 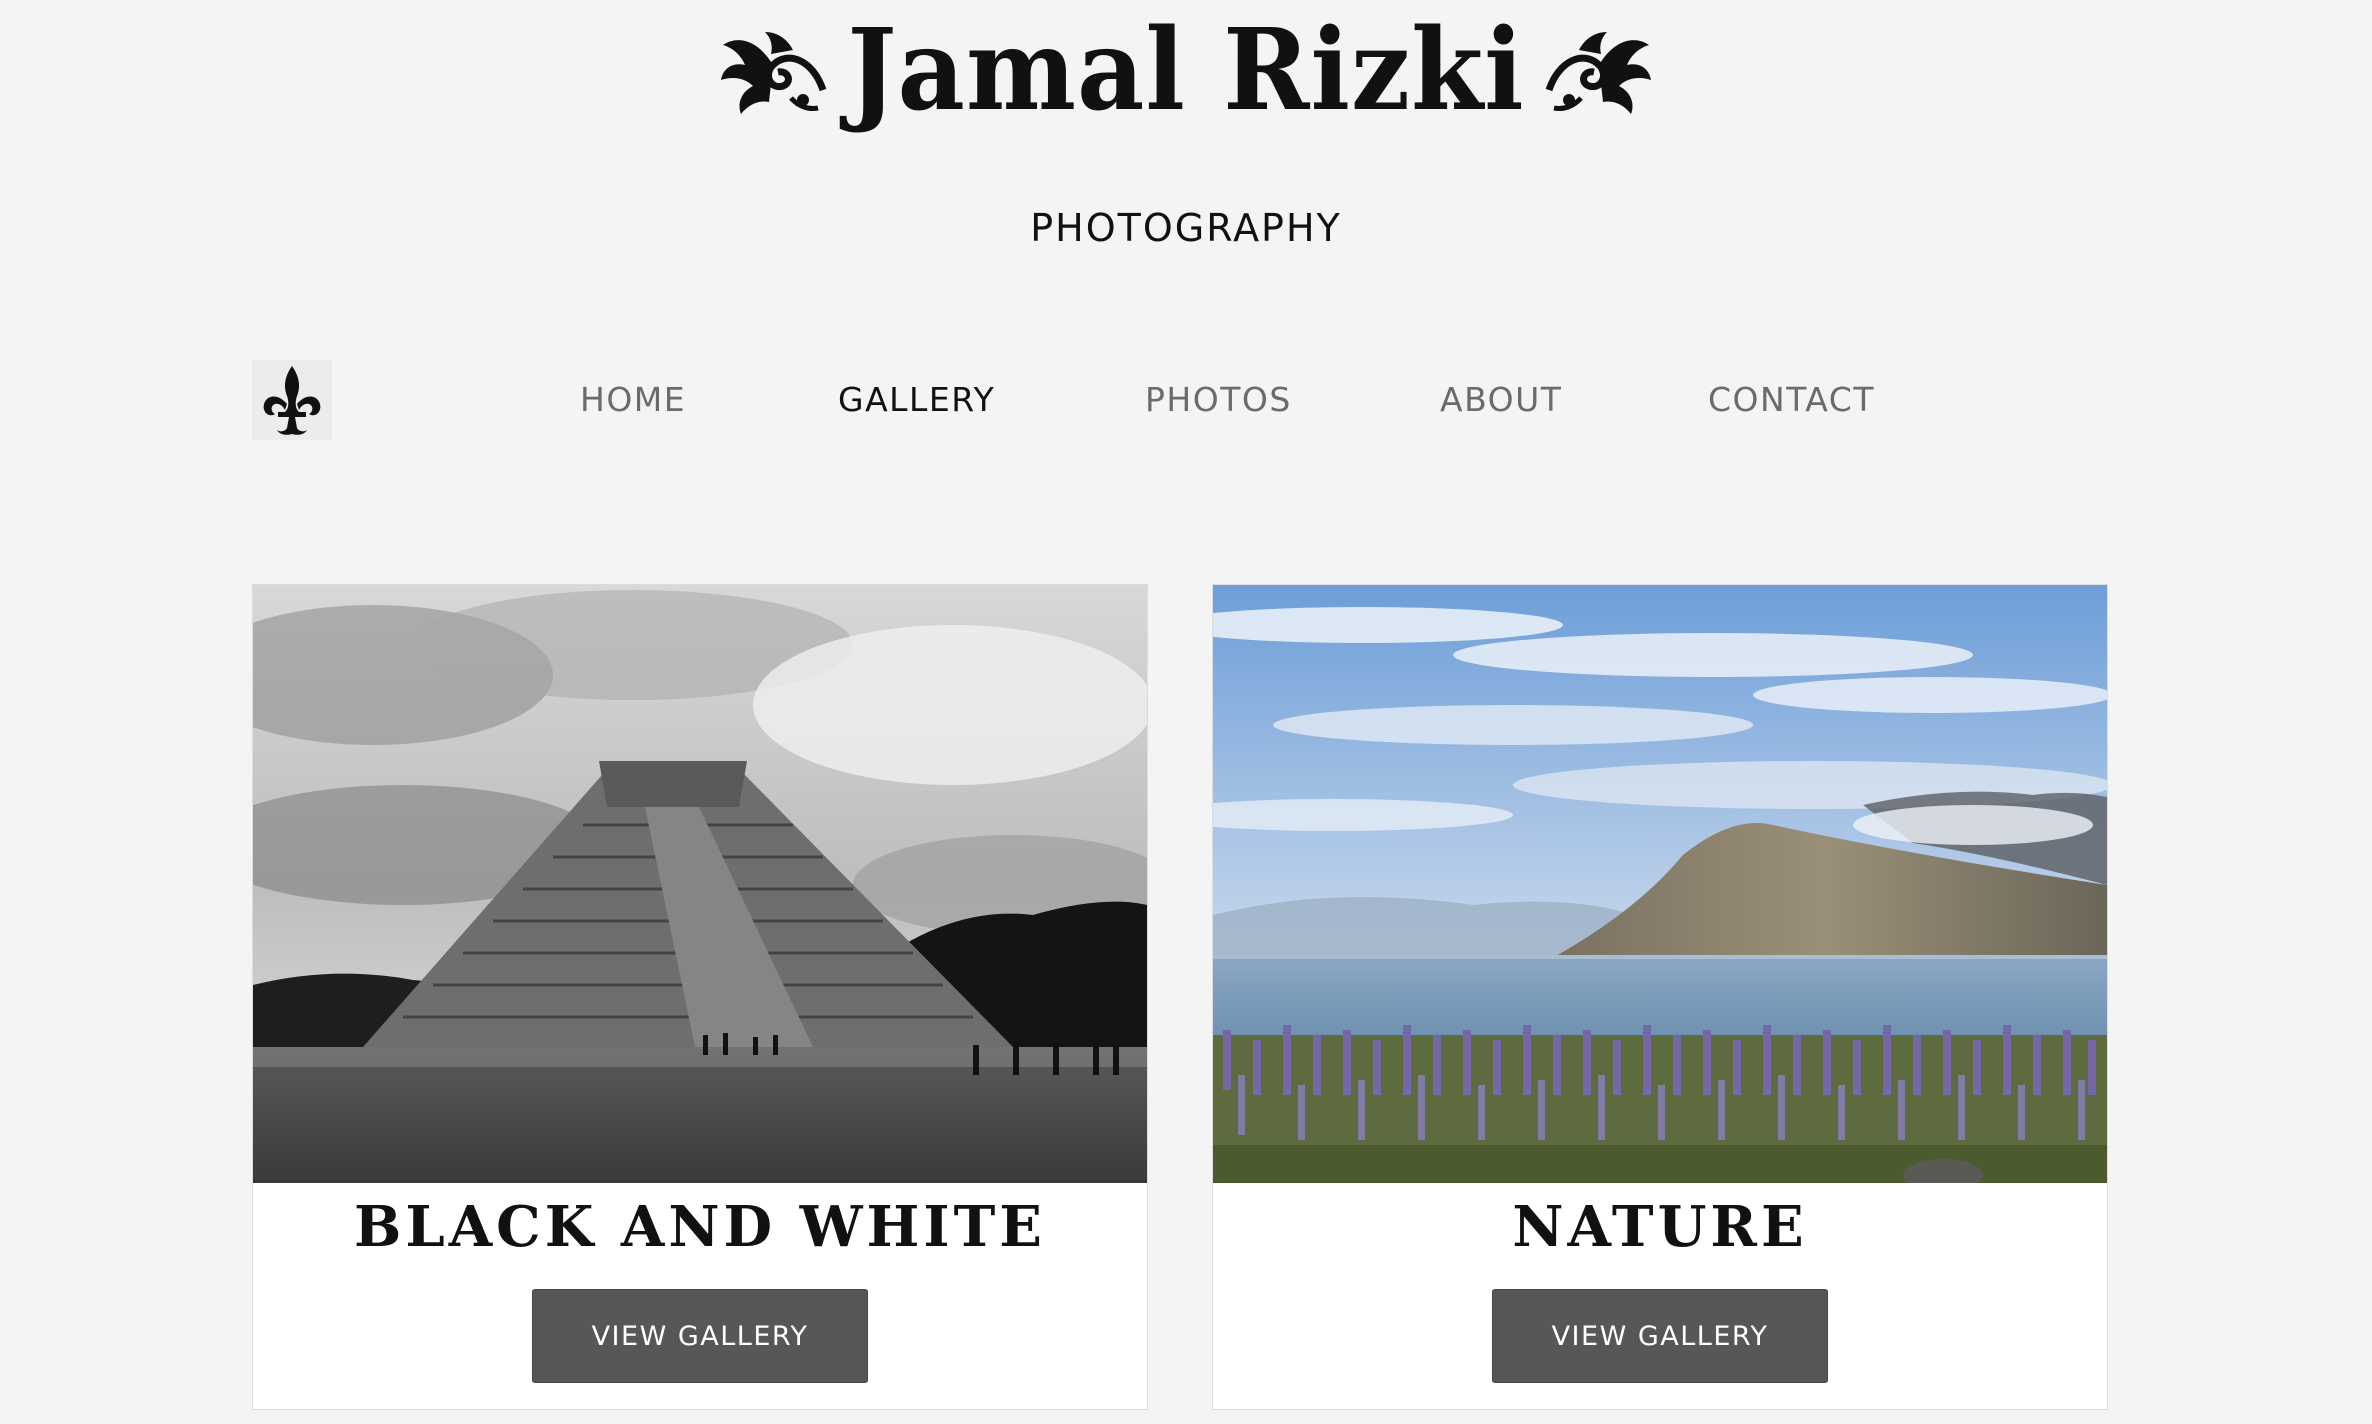 I want to click on fleur-de-lis-icon, so click(x=292, y=400).